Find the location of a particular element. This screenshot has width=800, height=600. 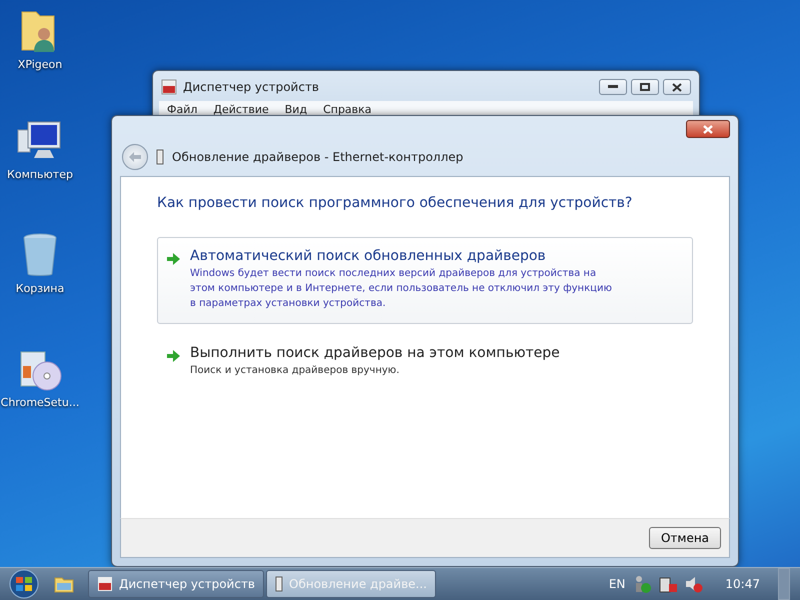

minimize-icon is located at coordinates (613, 87).